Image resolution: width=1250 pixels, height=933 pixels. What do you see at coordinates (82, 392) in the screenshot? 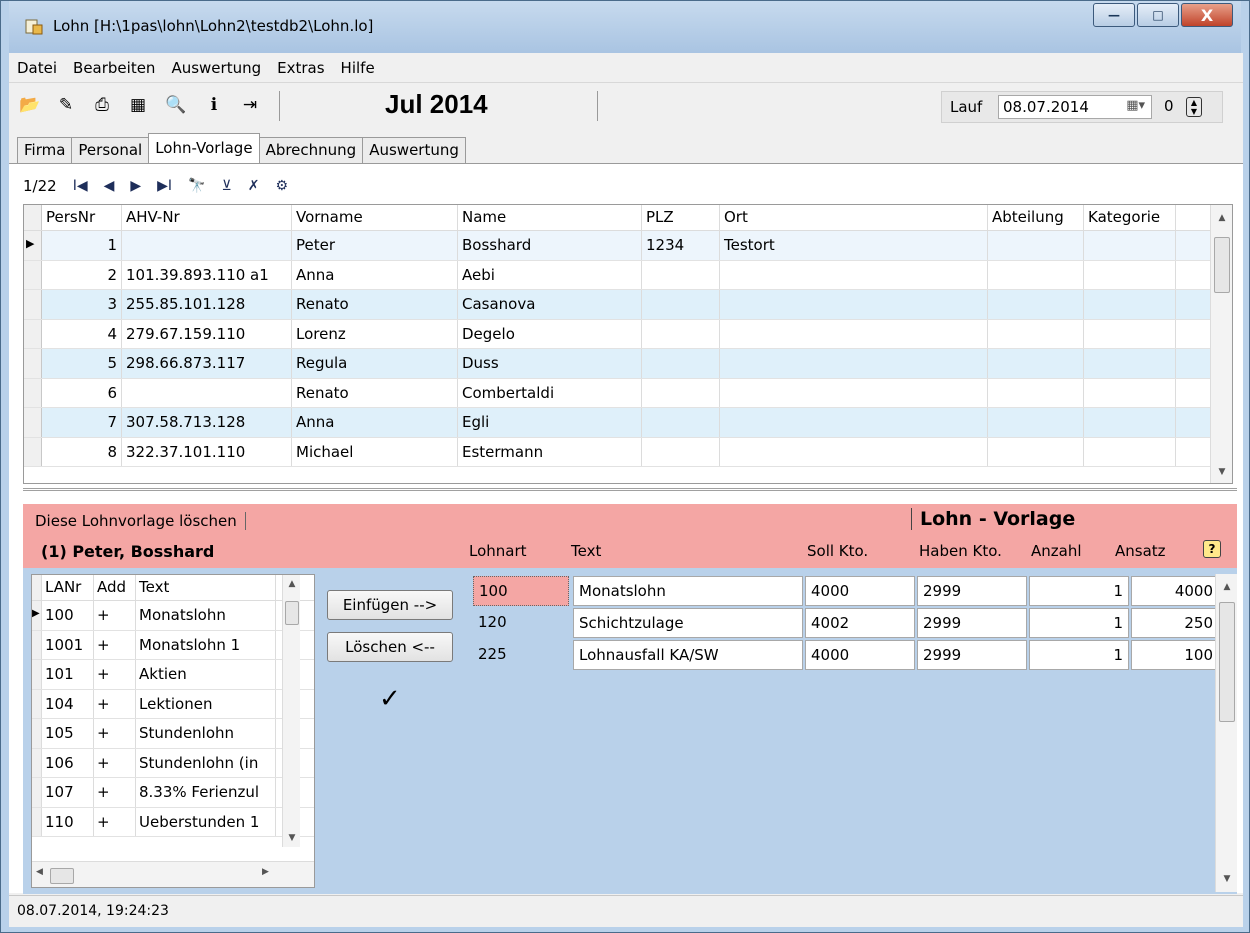
I see `cell-persnr: 6` at bounding box center [82, 392].